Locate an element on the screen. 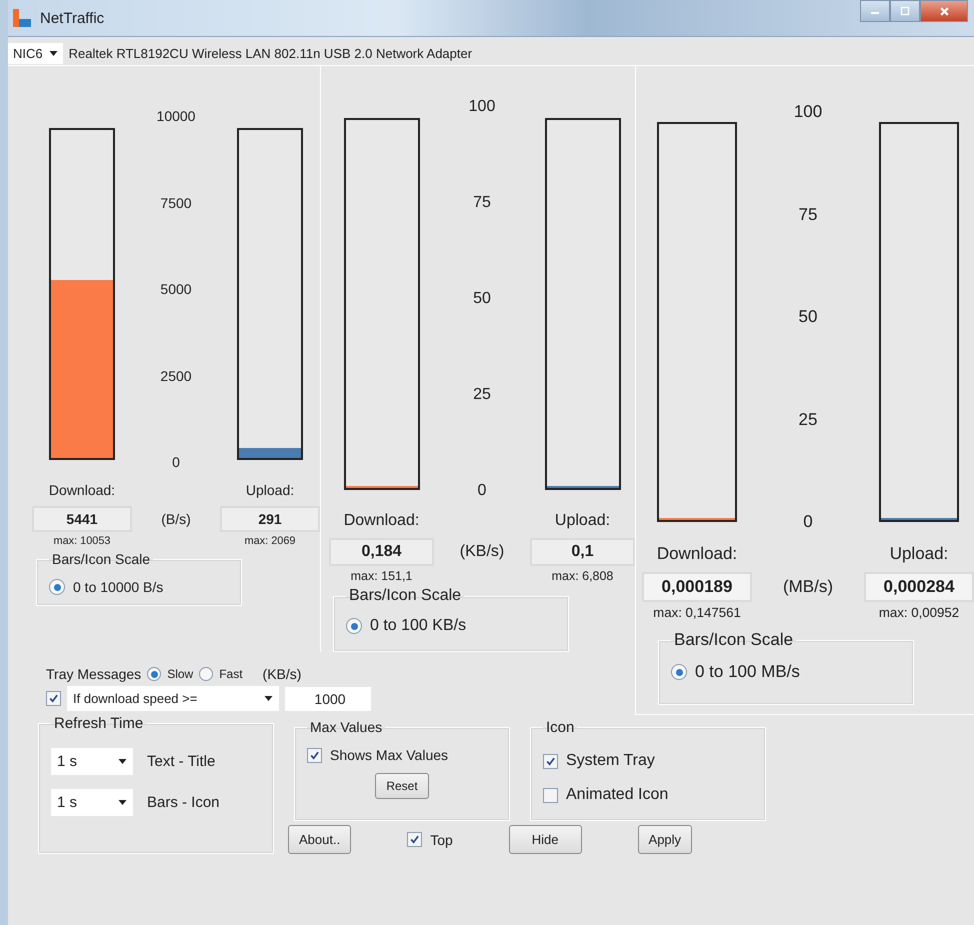 Image resolution: width=974 pixels, height=925 pixels. max-upload: max: 6,808 is located at coordinates (582, 576).